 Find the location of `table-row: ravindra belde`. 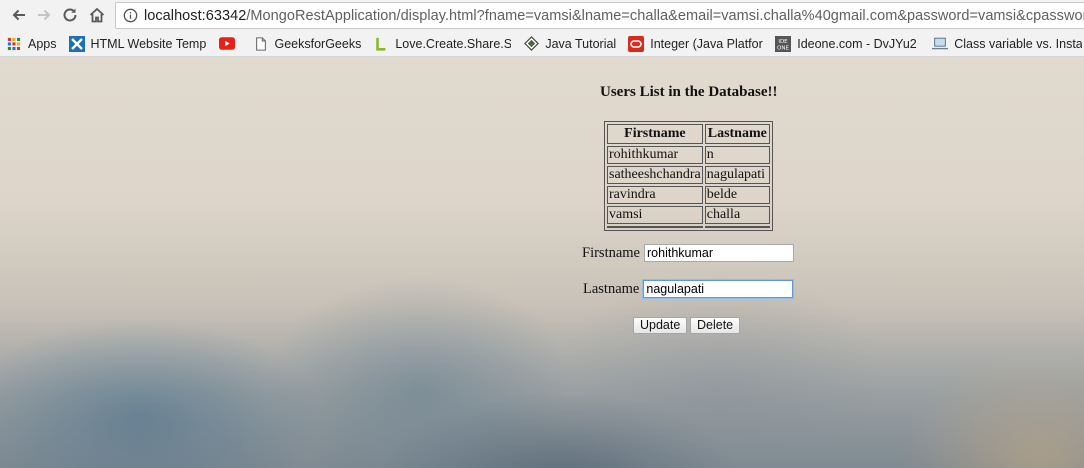

table-row: ravindra belde is located at coordinates (688, 195).